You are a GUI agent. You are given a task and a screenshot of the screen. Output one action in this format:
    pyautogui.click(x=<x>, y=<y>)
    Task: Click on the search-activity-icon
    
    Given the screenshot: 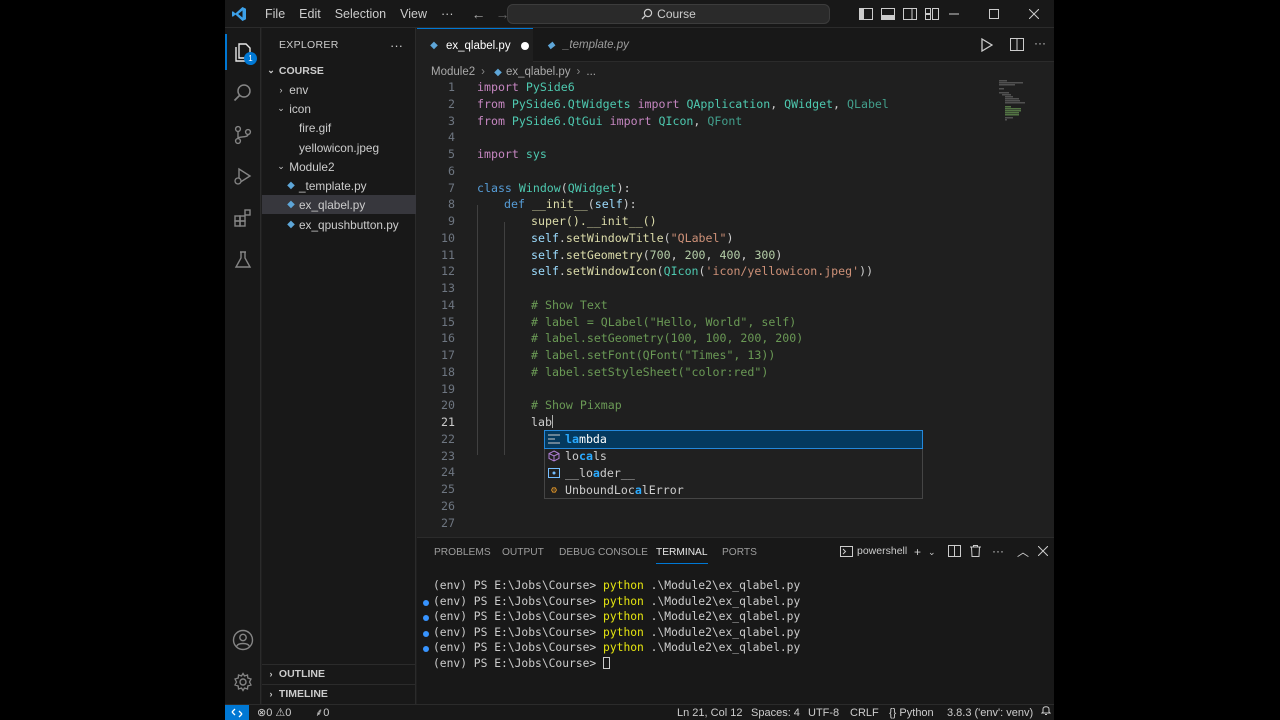 What is the action you would take?
    pyautogui.click(x=243, y=93)
    